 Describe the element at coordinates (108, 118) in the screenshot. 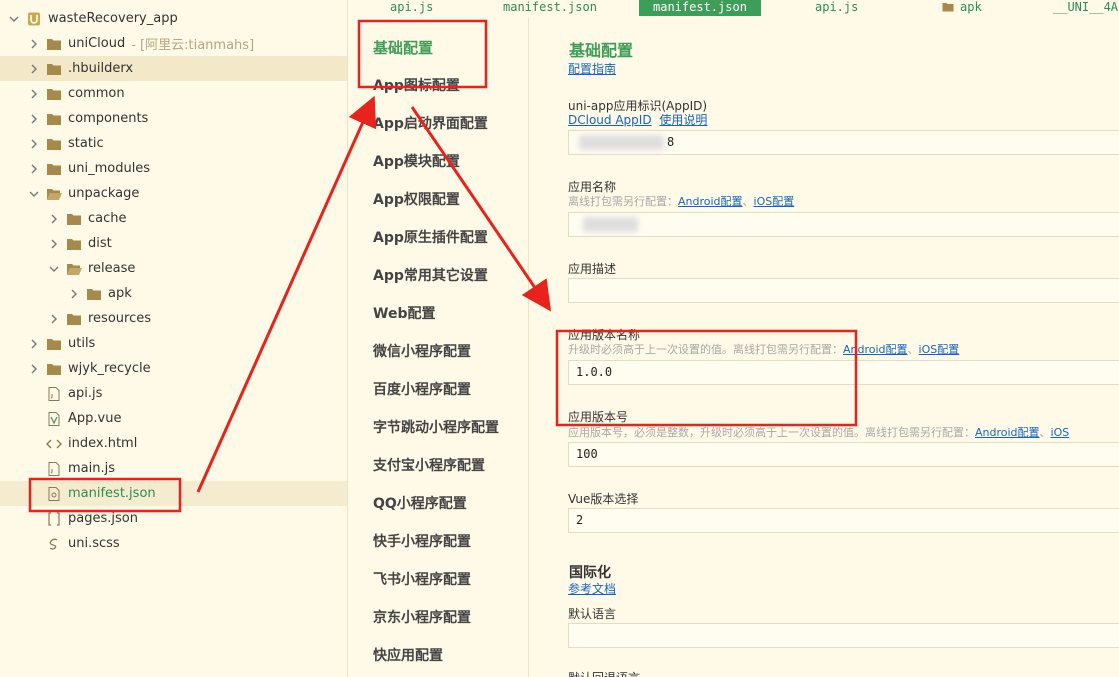

I see `tree-item-label: components` at that location.